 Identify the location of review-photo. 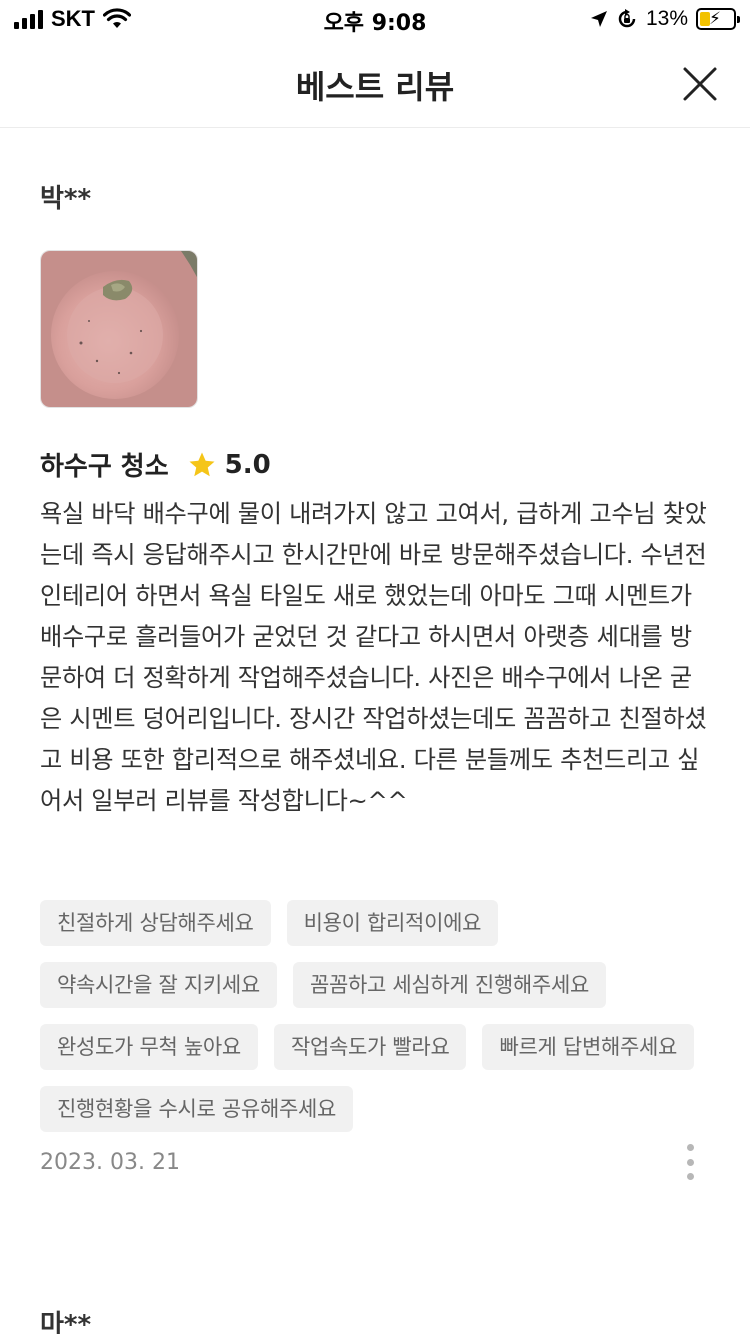
(119, 329).